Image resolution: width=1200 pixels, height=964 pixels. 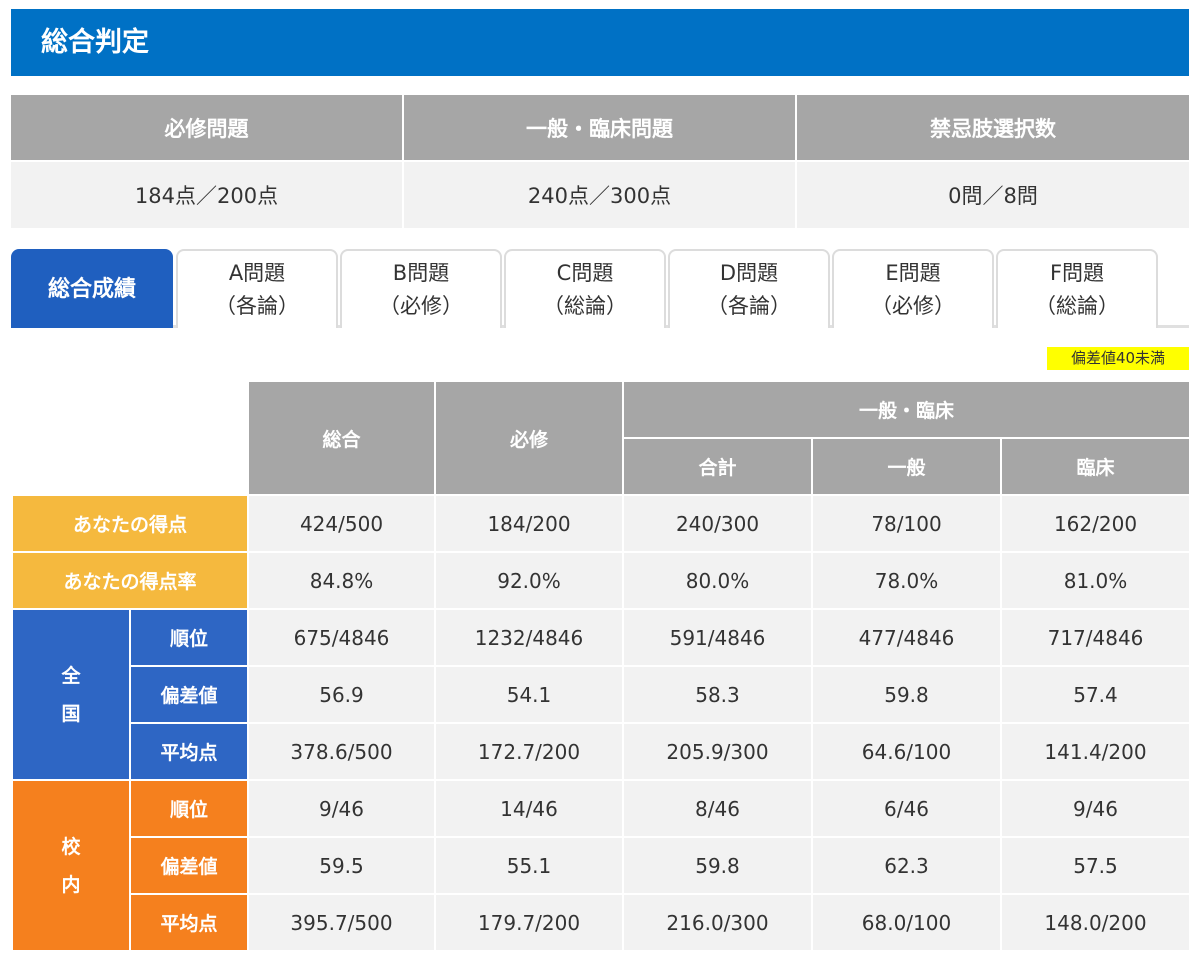 What do you see at coordinates (207, 128) in the screenshot?
I see `summary-header-required: 必修問題` at bounding box center [207, 128].